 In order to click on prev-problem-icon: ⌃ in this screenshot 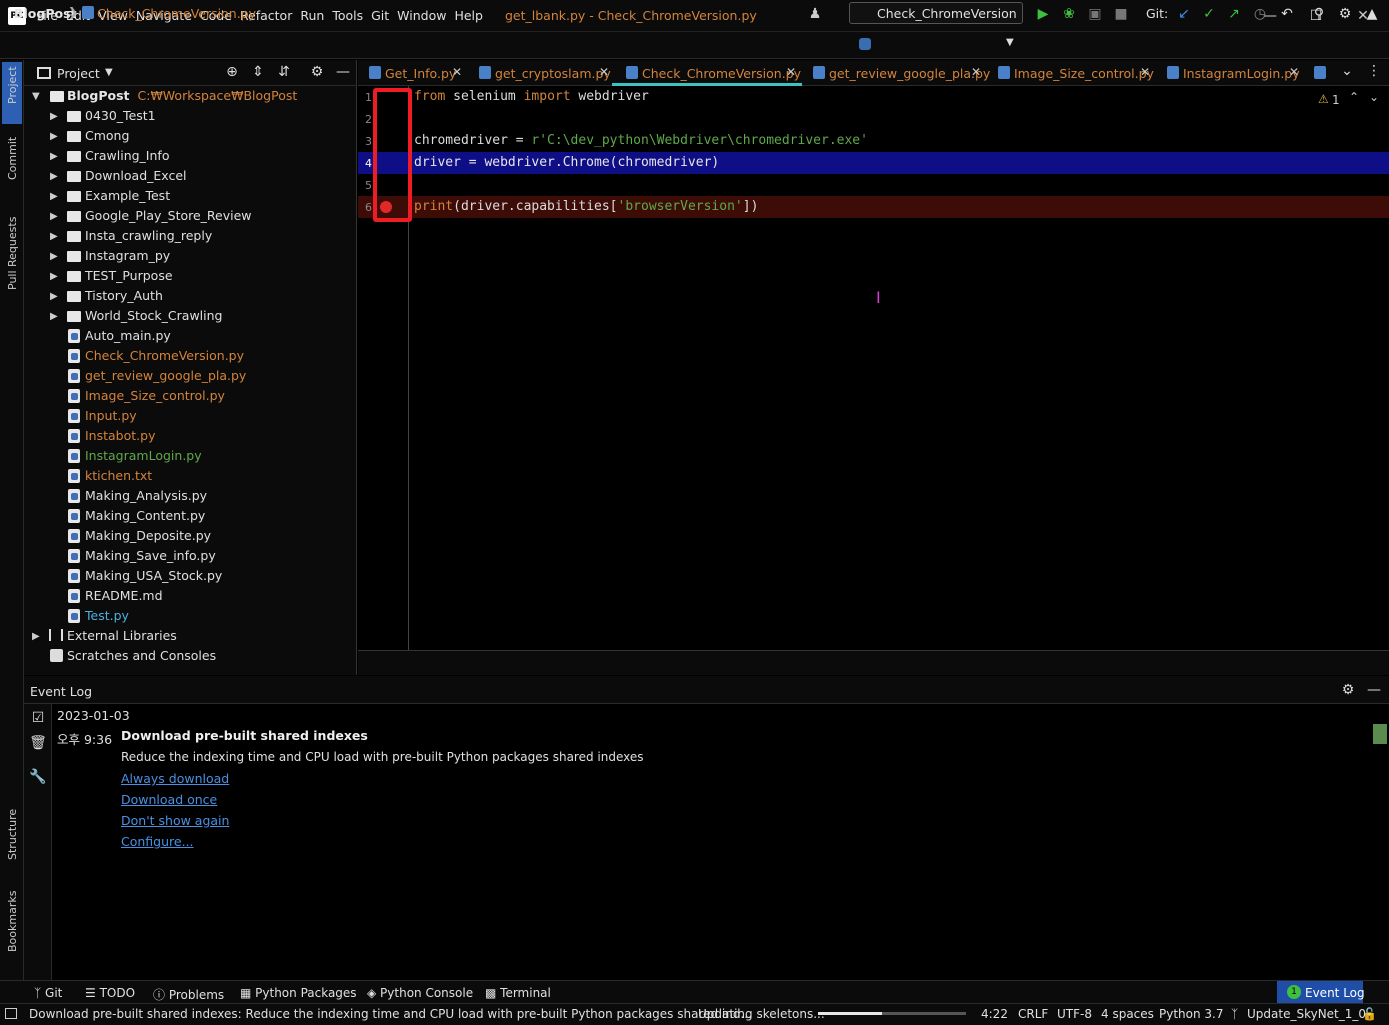, I will do `click(1354, 97)`.